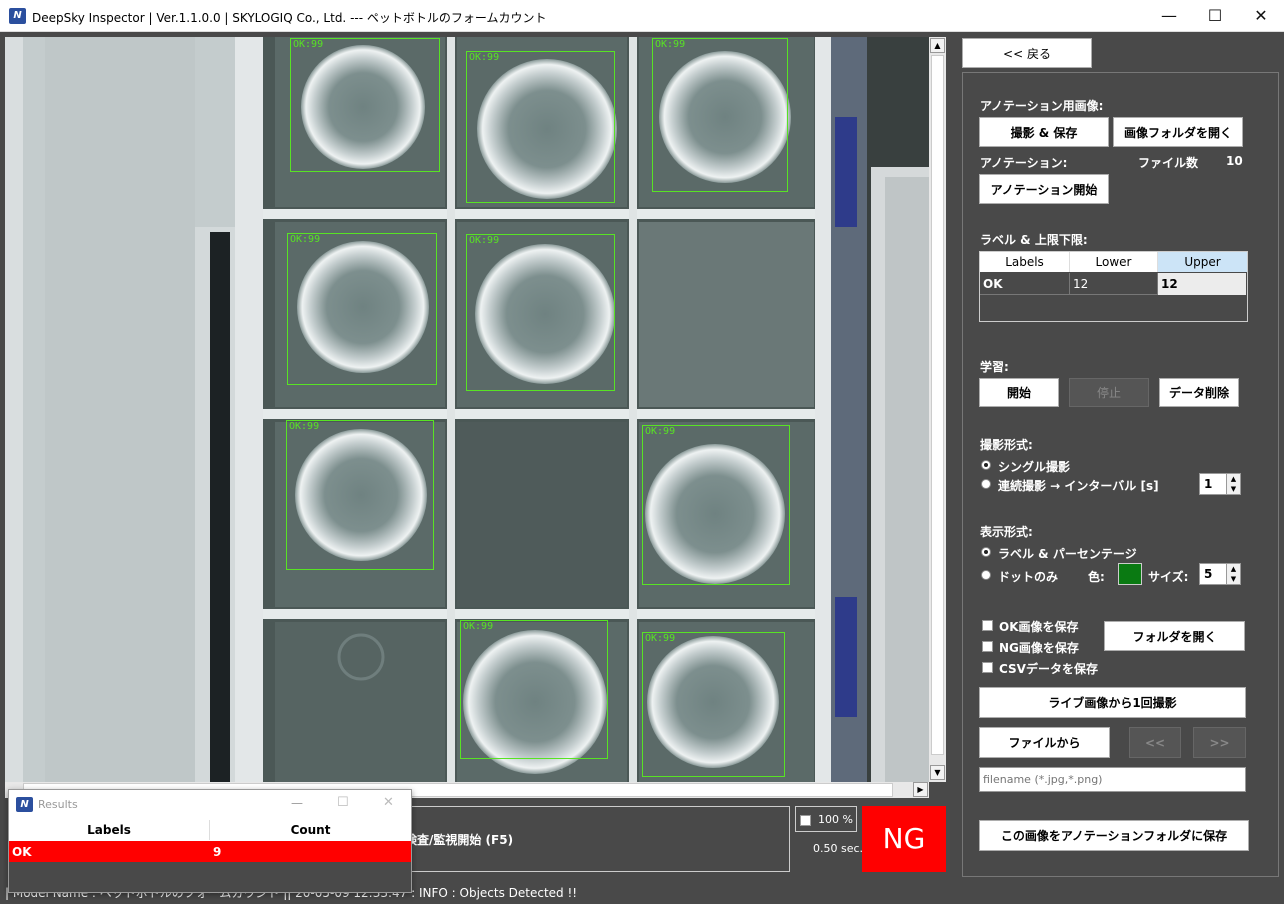 The height and width of the screenshot is (904, 1284). What do you see at coordinates (1006, 532) in the screenshot?
I see `display-mode-heading: 表示形式:` at bounding box center [1006, 532].